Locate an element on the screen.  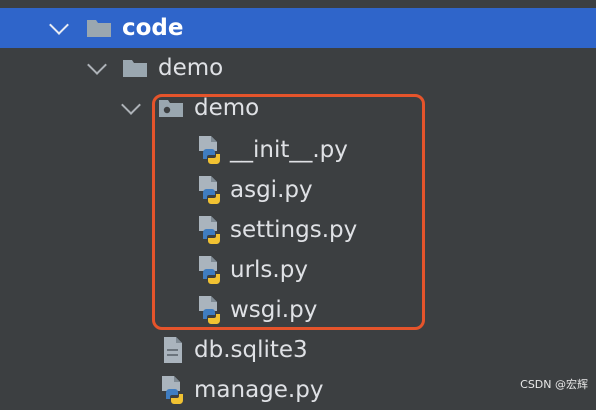
tree-item-label: manage.py is located at coordinates (259, 390).